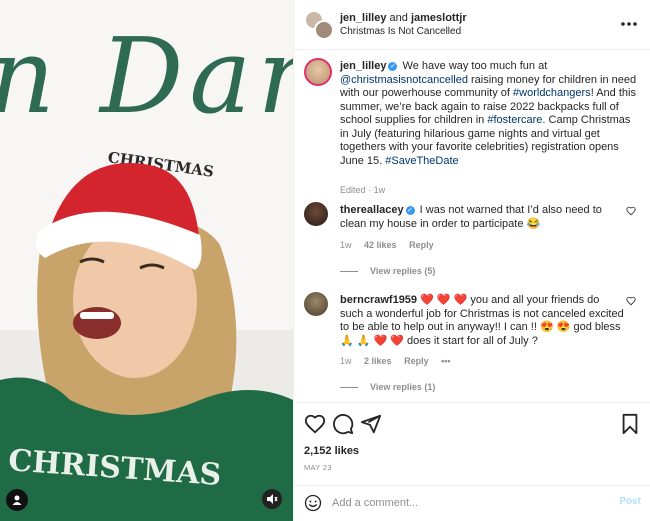 The image size is (650, 521). Describe the element at coordinates (313, 503) in the screenshot. I see `emoji-icon` at that location.